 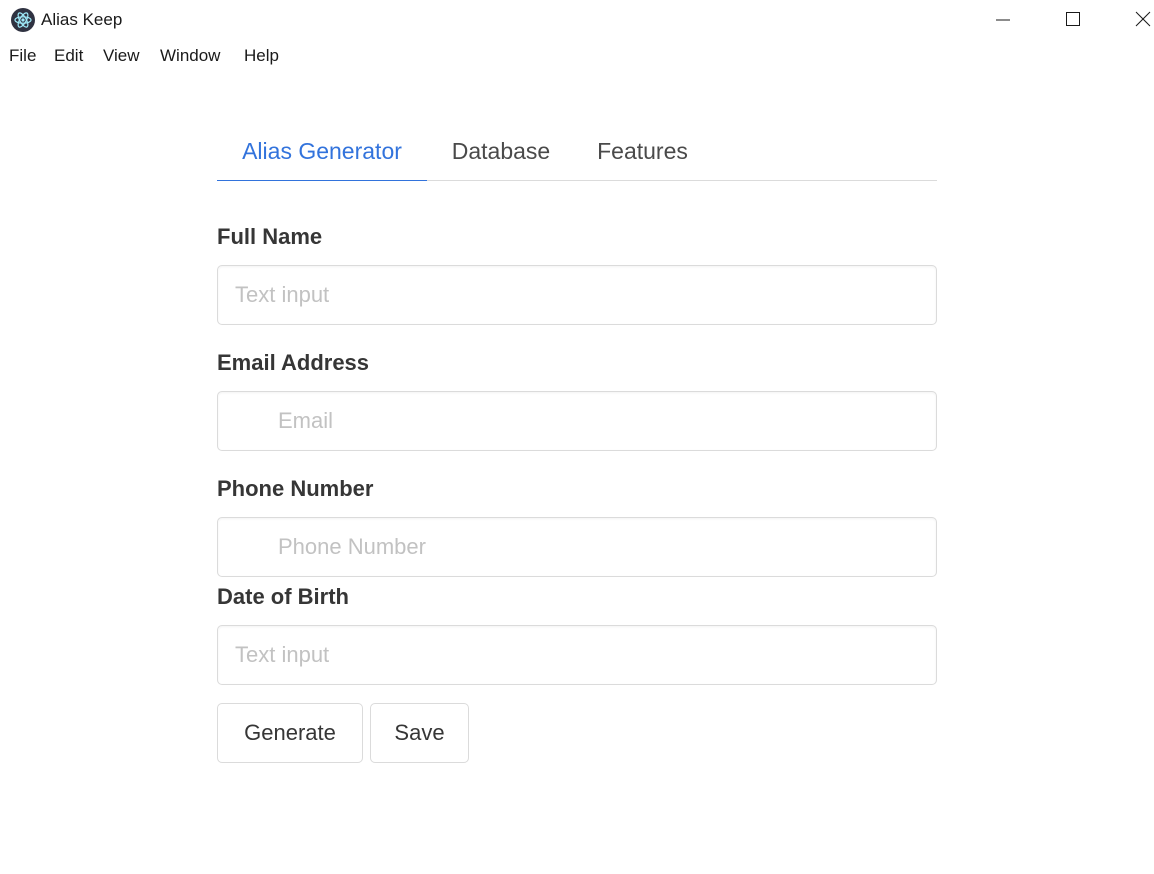 I want to click on tab-alias-generator: Alias Generator, so click(x=322, y=150).